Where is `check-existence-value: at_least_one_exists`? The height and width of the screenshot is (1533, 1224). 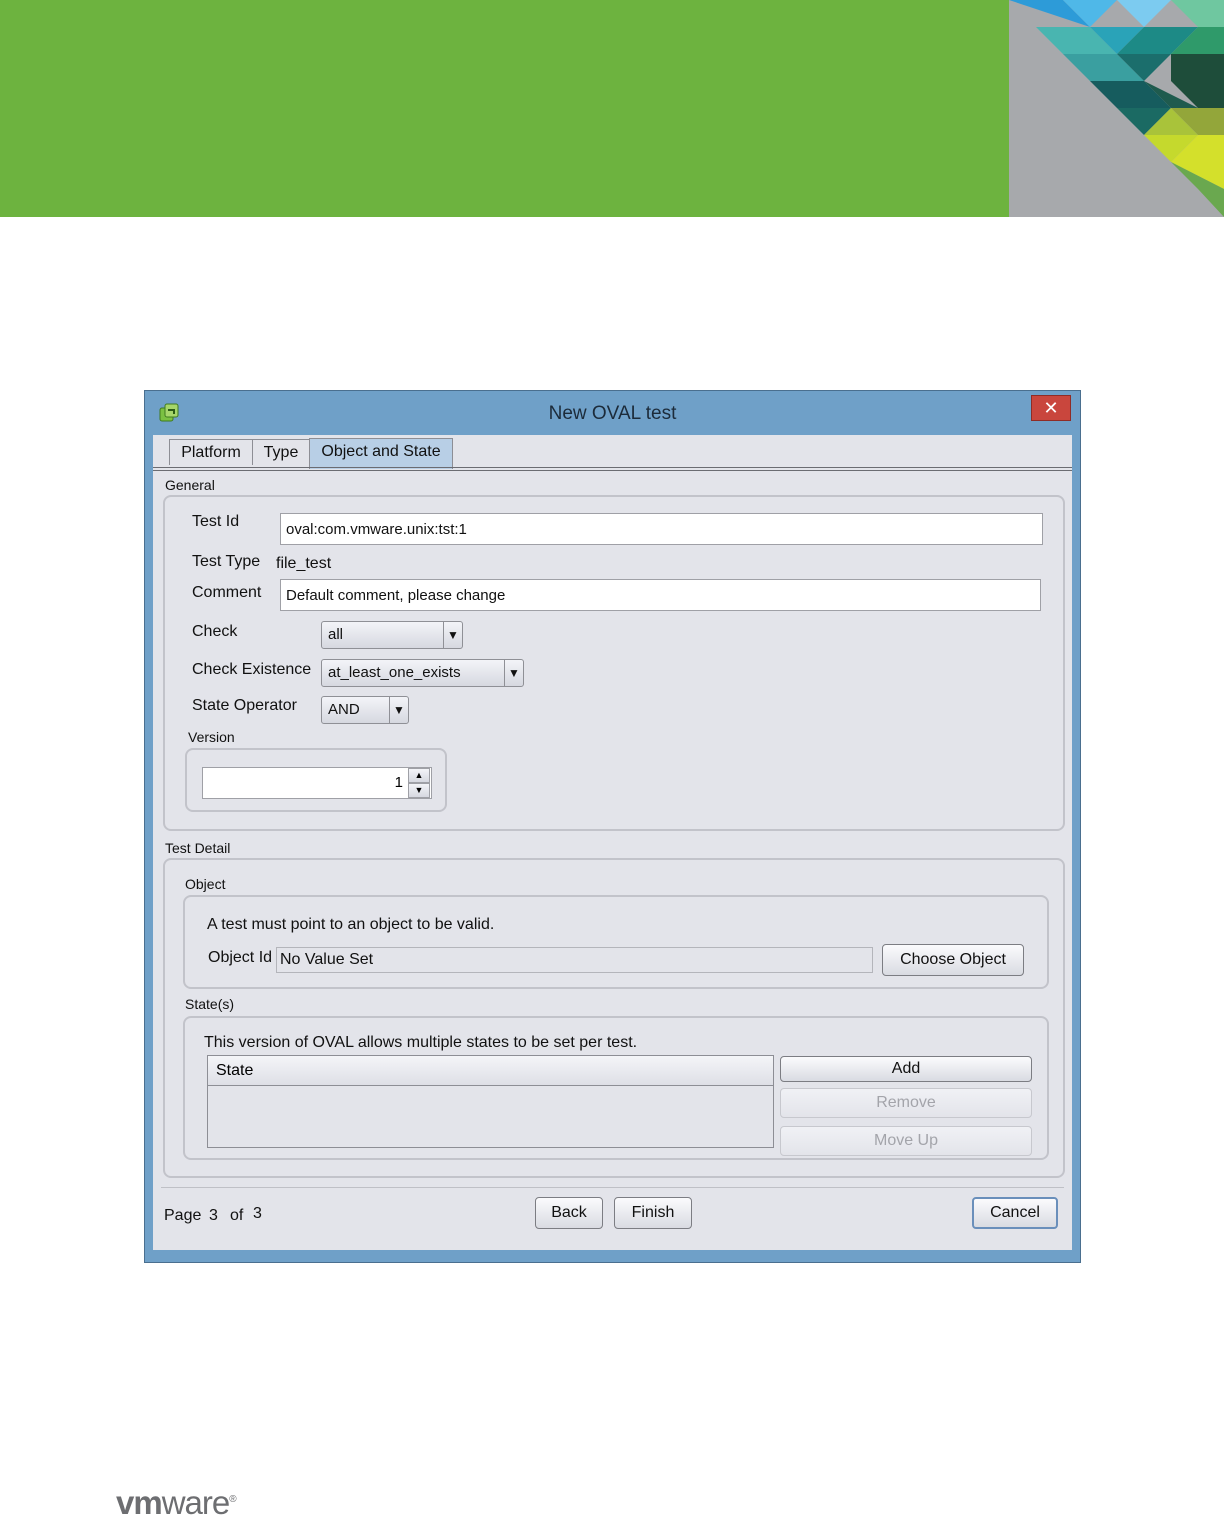
check-existence-value: at_least_one_exists is located at coordinates (394, 672).